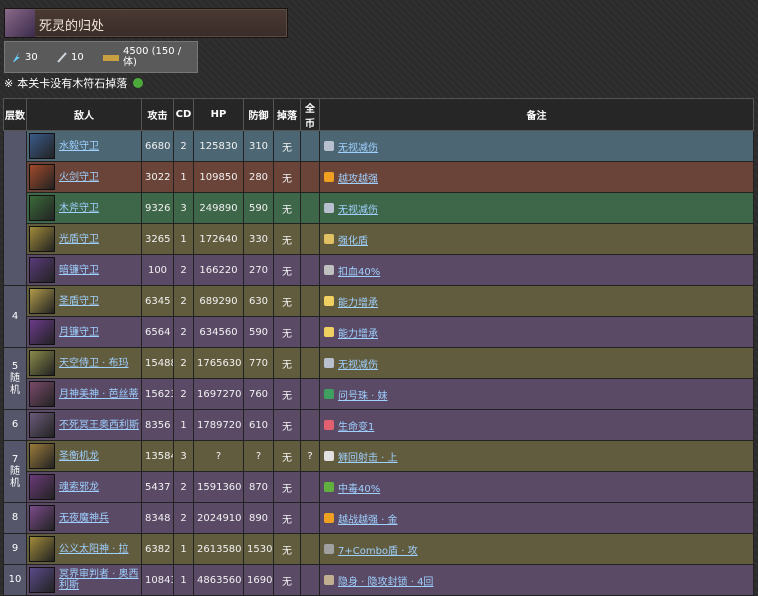 The width and height of the screenshot is (758, 596). I want to click on enemy-name-link: 冥界审判者 · 奥西利斯, so click(99, 580).